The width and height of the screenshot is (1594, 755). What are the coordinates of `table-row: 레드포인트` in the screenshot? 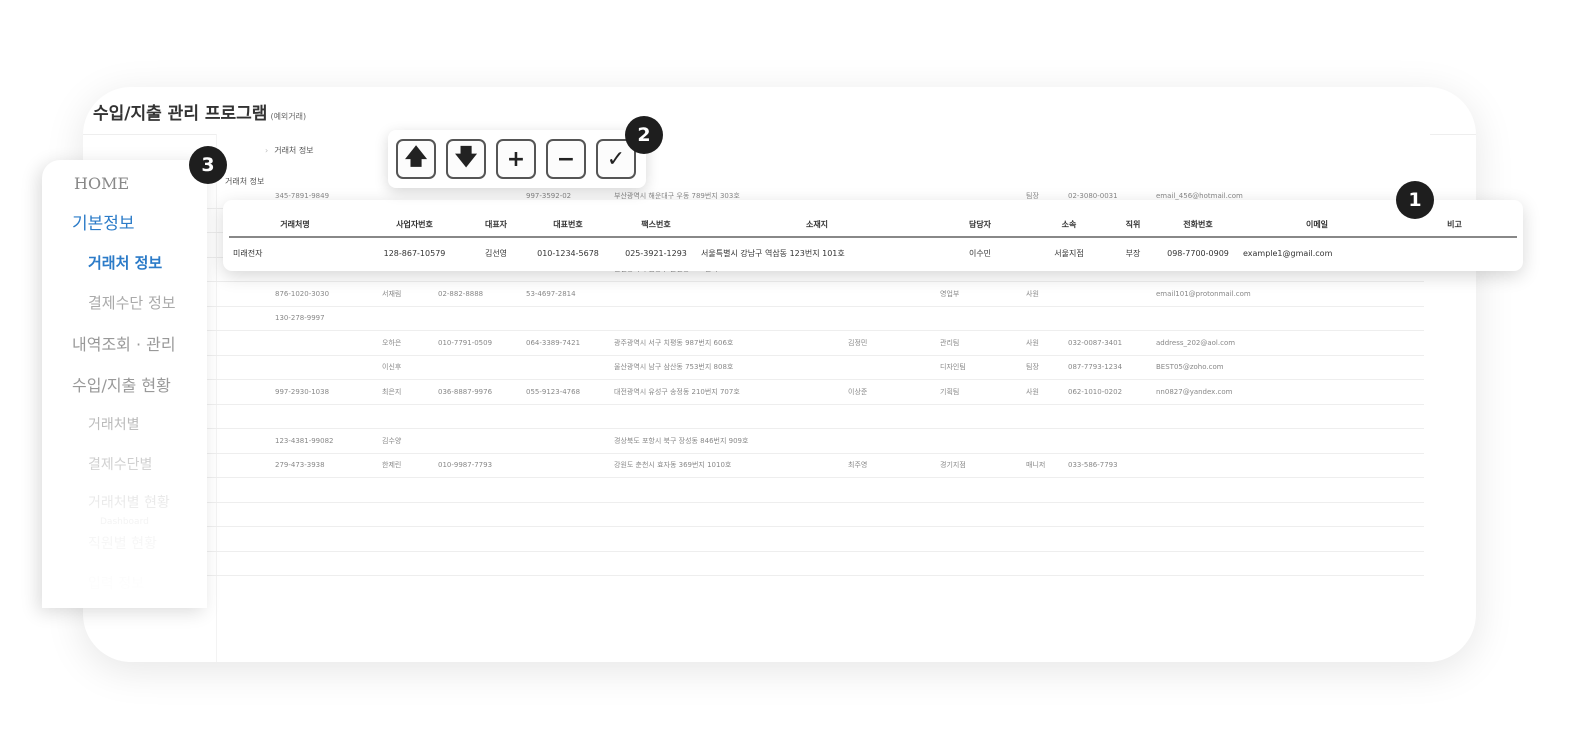 It's located at (782, 416).